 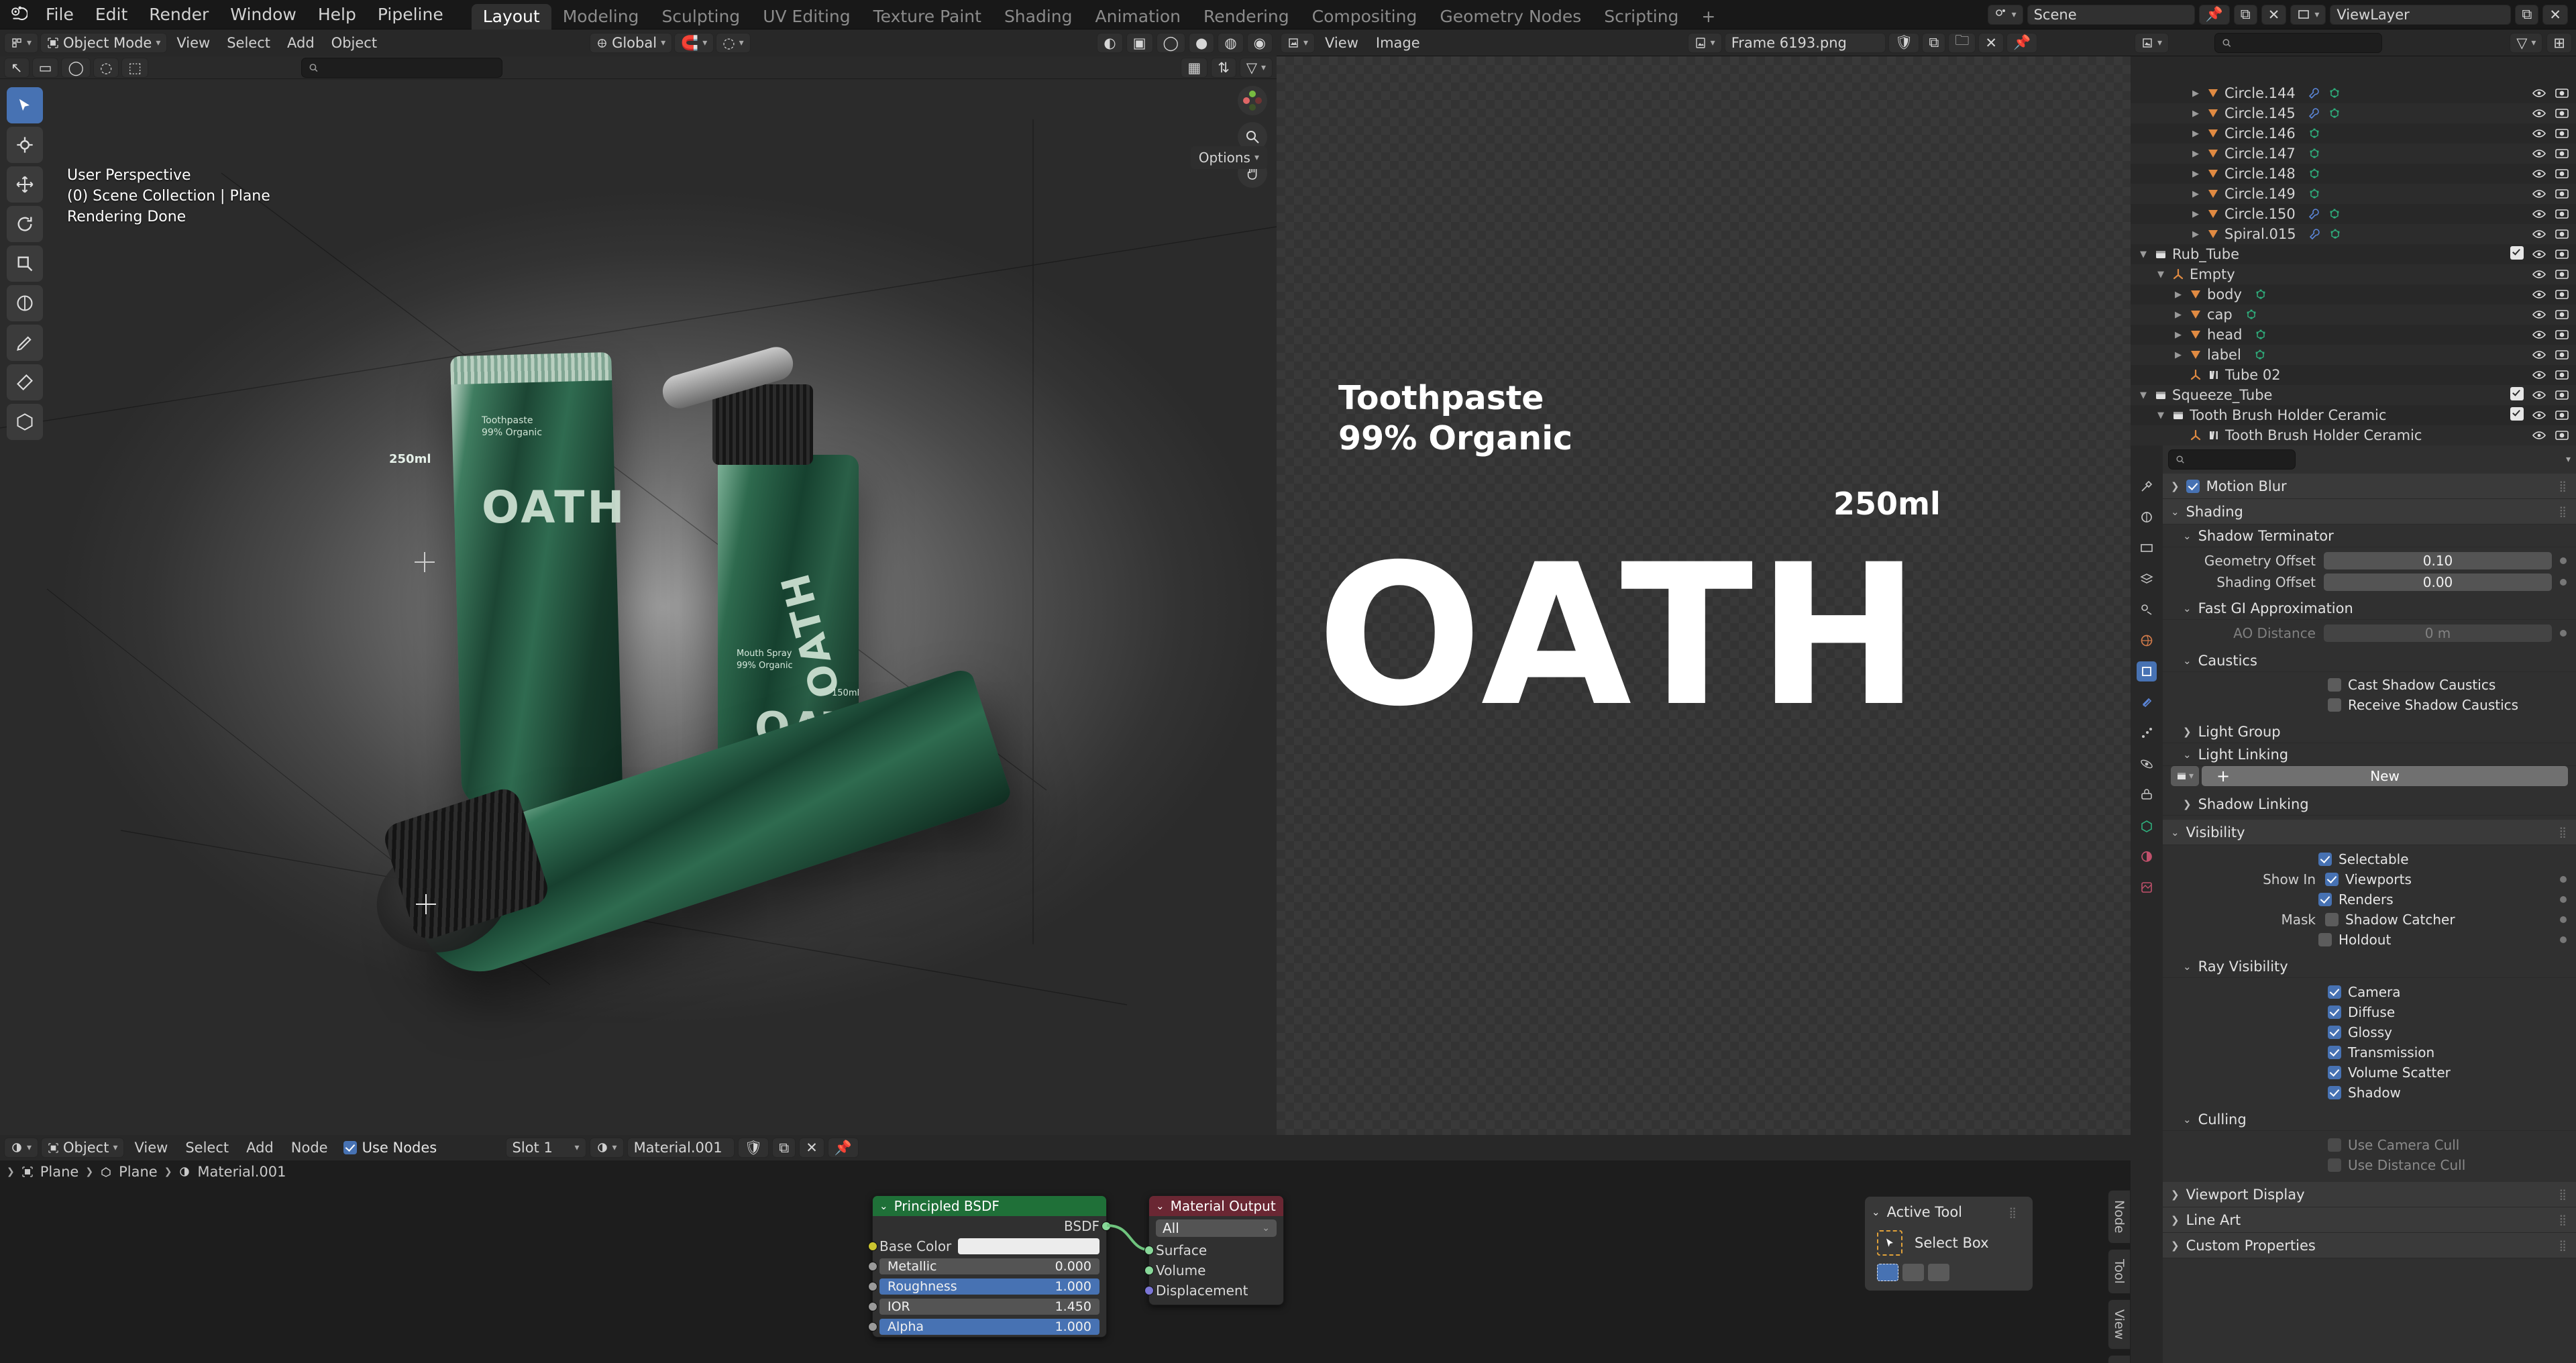 I want to click on socket-roughness, so click(x=872, y=1286).